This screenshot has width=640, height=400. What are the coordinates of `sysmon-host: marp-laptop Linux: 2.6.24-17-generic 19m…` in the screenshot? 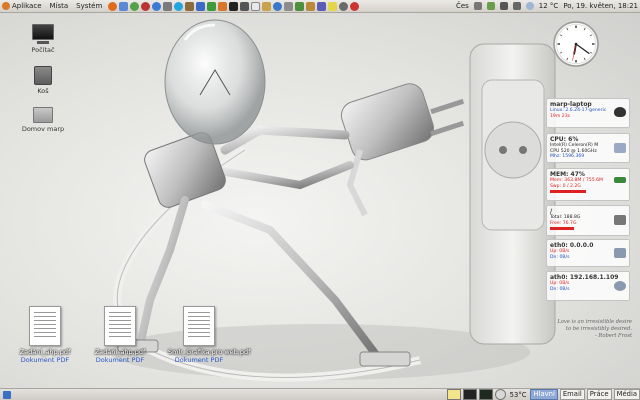 It's located at (588, 113).